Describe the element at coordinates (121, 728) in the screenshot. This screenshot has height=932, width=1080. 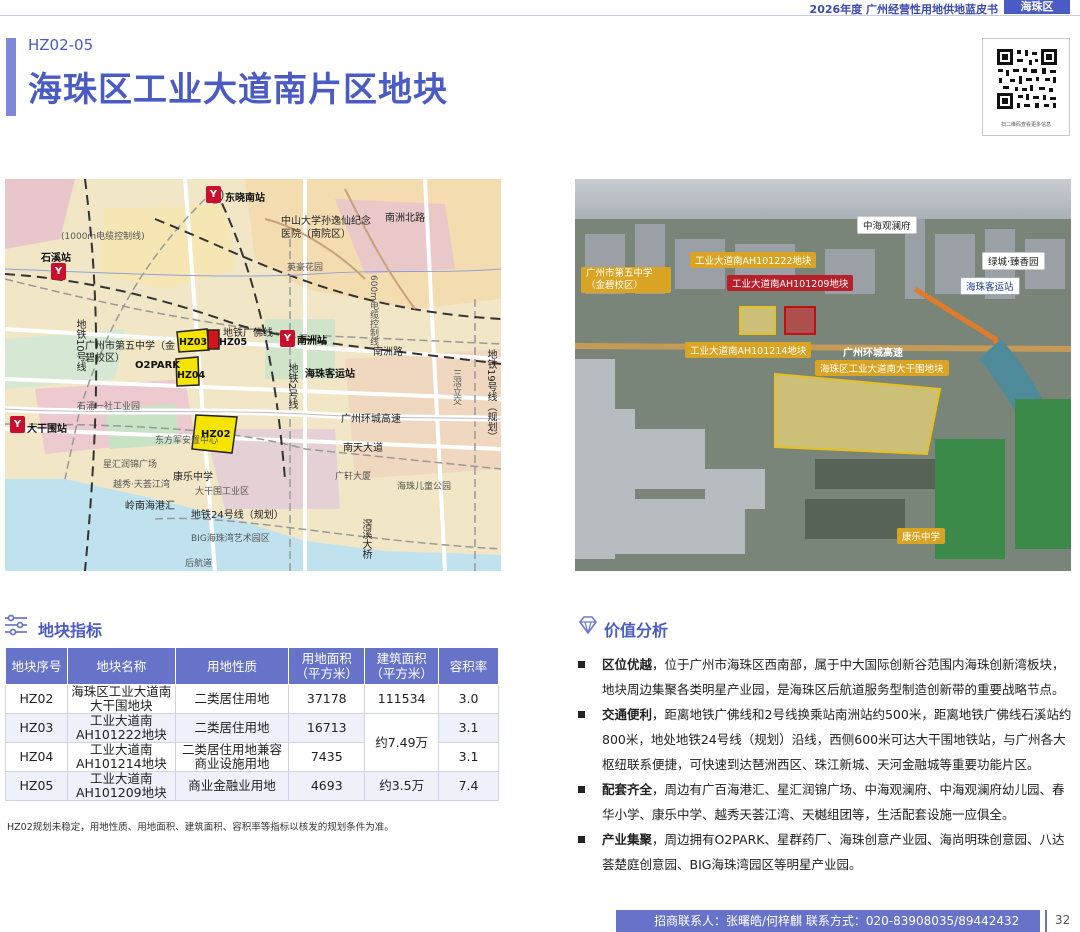
I see `cell-name: 工业大道南AH101222地块` at that location.